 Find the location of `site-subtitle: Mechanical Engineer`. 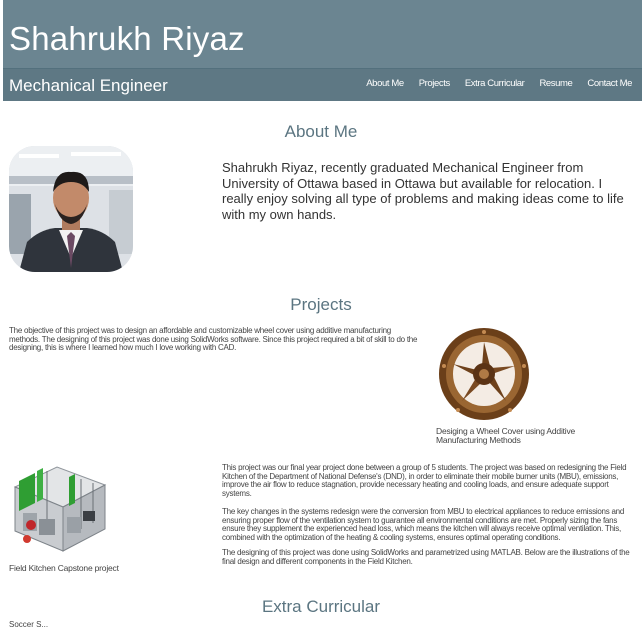

site-subtitle: Mechanical Engineer is located at coordinates (88, 85).